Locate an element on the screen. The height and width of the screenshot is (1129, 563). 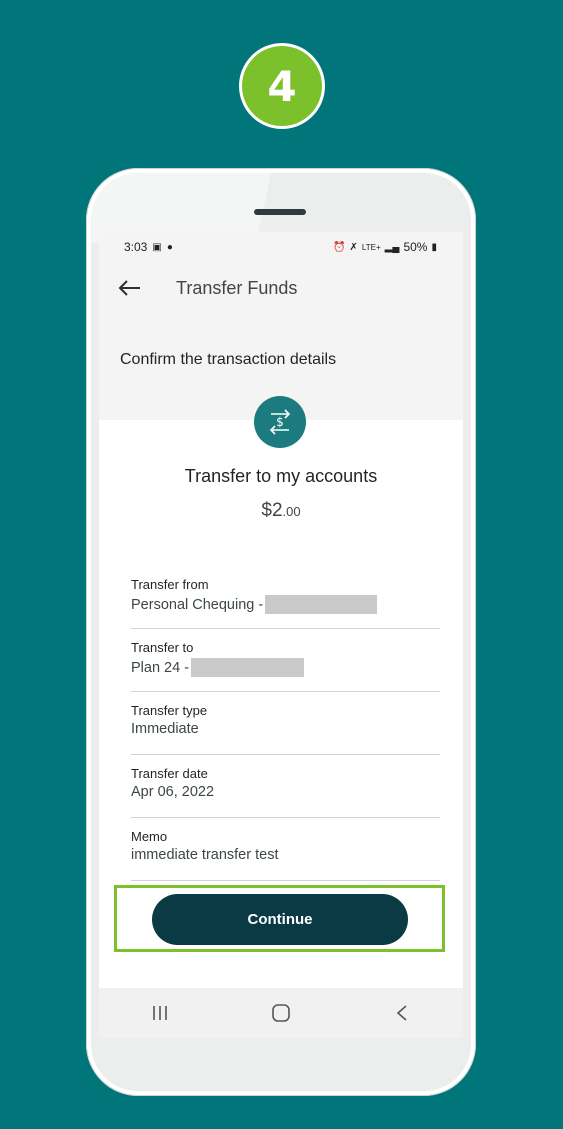
status-bar: 3:03 ▣ ● ⏰ ✗ LTE+ ▂▄ 50% ▮ is located at coordinates (281, 247).